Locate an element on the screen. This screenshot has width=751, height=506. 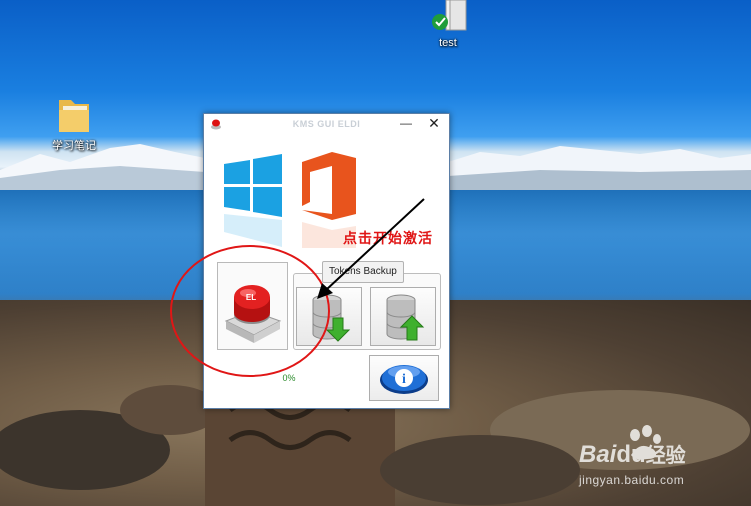
close-button: ✕ is located at coordinates (434, 124).